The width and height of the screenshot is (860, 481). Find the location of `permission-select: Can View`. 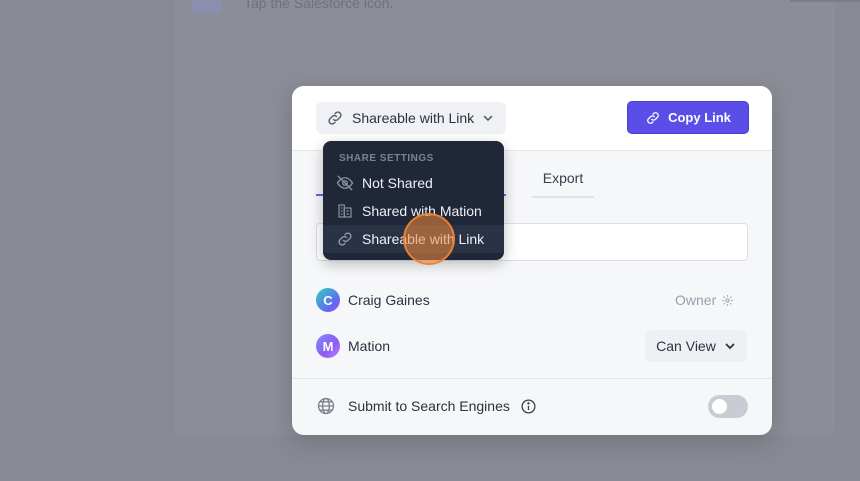

permission-select: Can View is located at coordinates (696, 346).